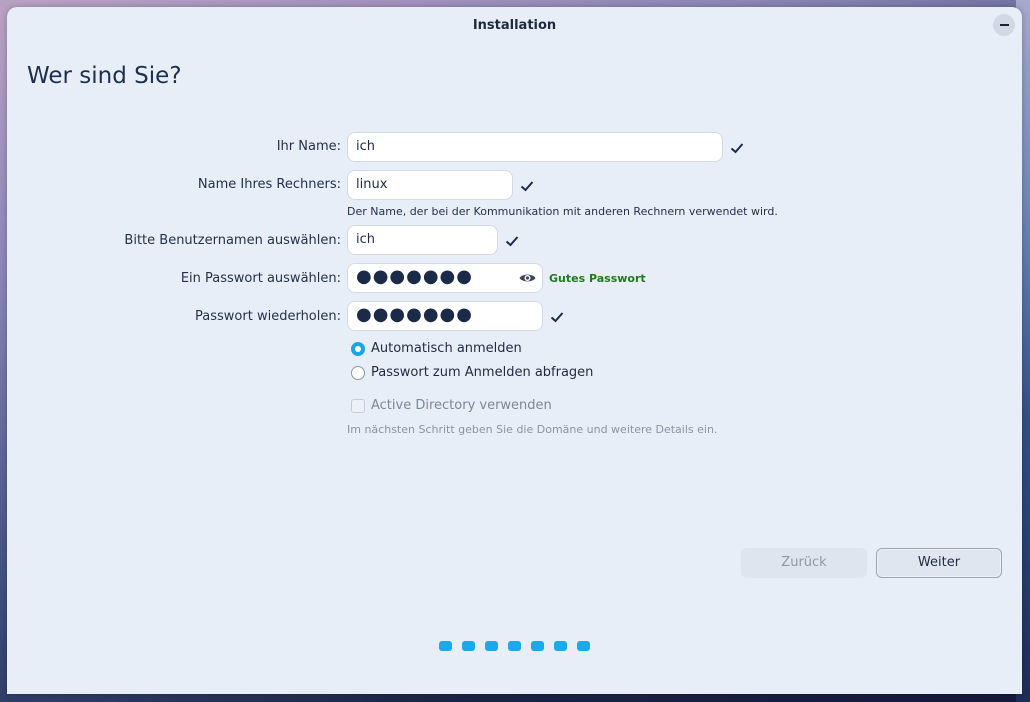 The image size is (1030, 702). Describe the element at coordinates (482, 372) in the screenshot. I see `ask-password-label: Passwort zum Anmelden abfragen` at that location.